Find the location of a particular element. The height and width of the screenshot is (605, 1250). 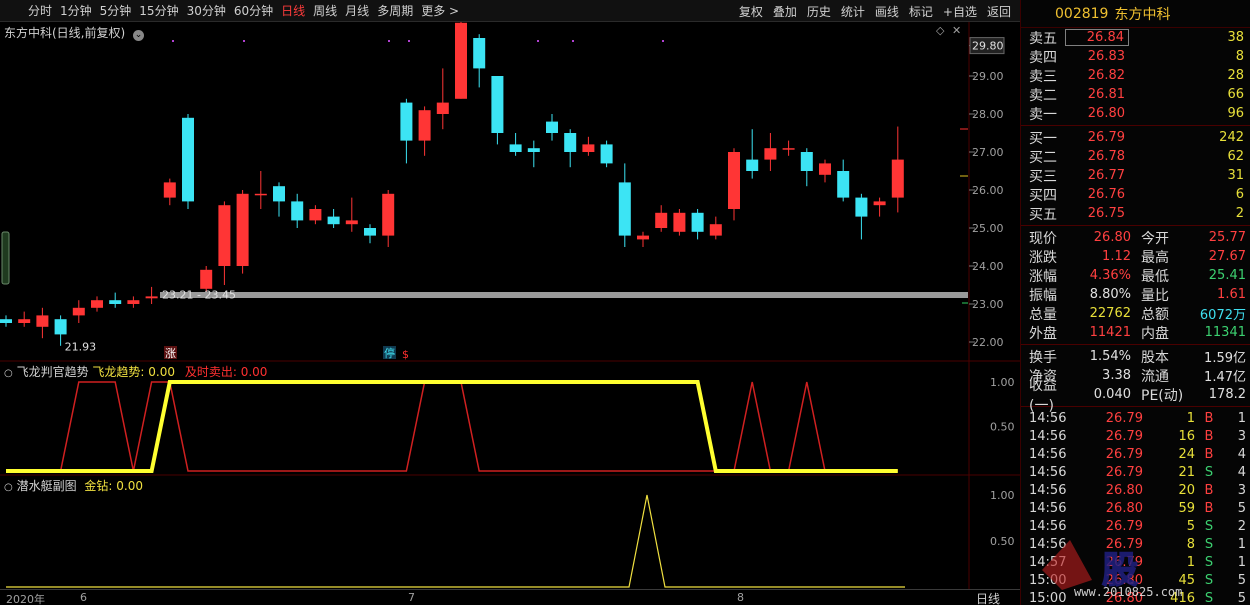

book-row: 买四 26.76 6 is located at coordinates (1135, 194).